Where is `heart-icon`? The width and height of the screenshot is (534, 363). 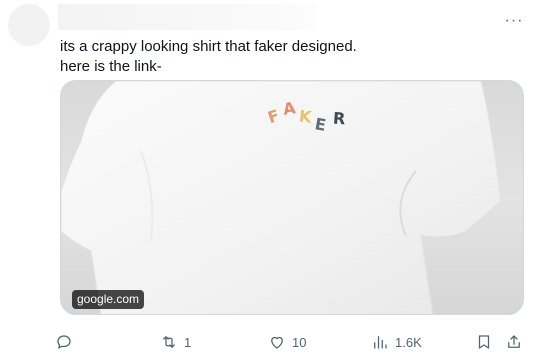
heart-icon is located at coordinates (277, 342).